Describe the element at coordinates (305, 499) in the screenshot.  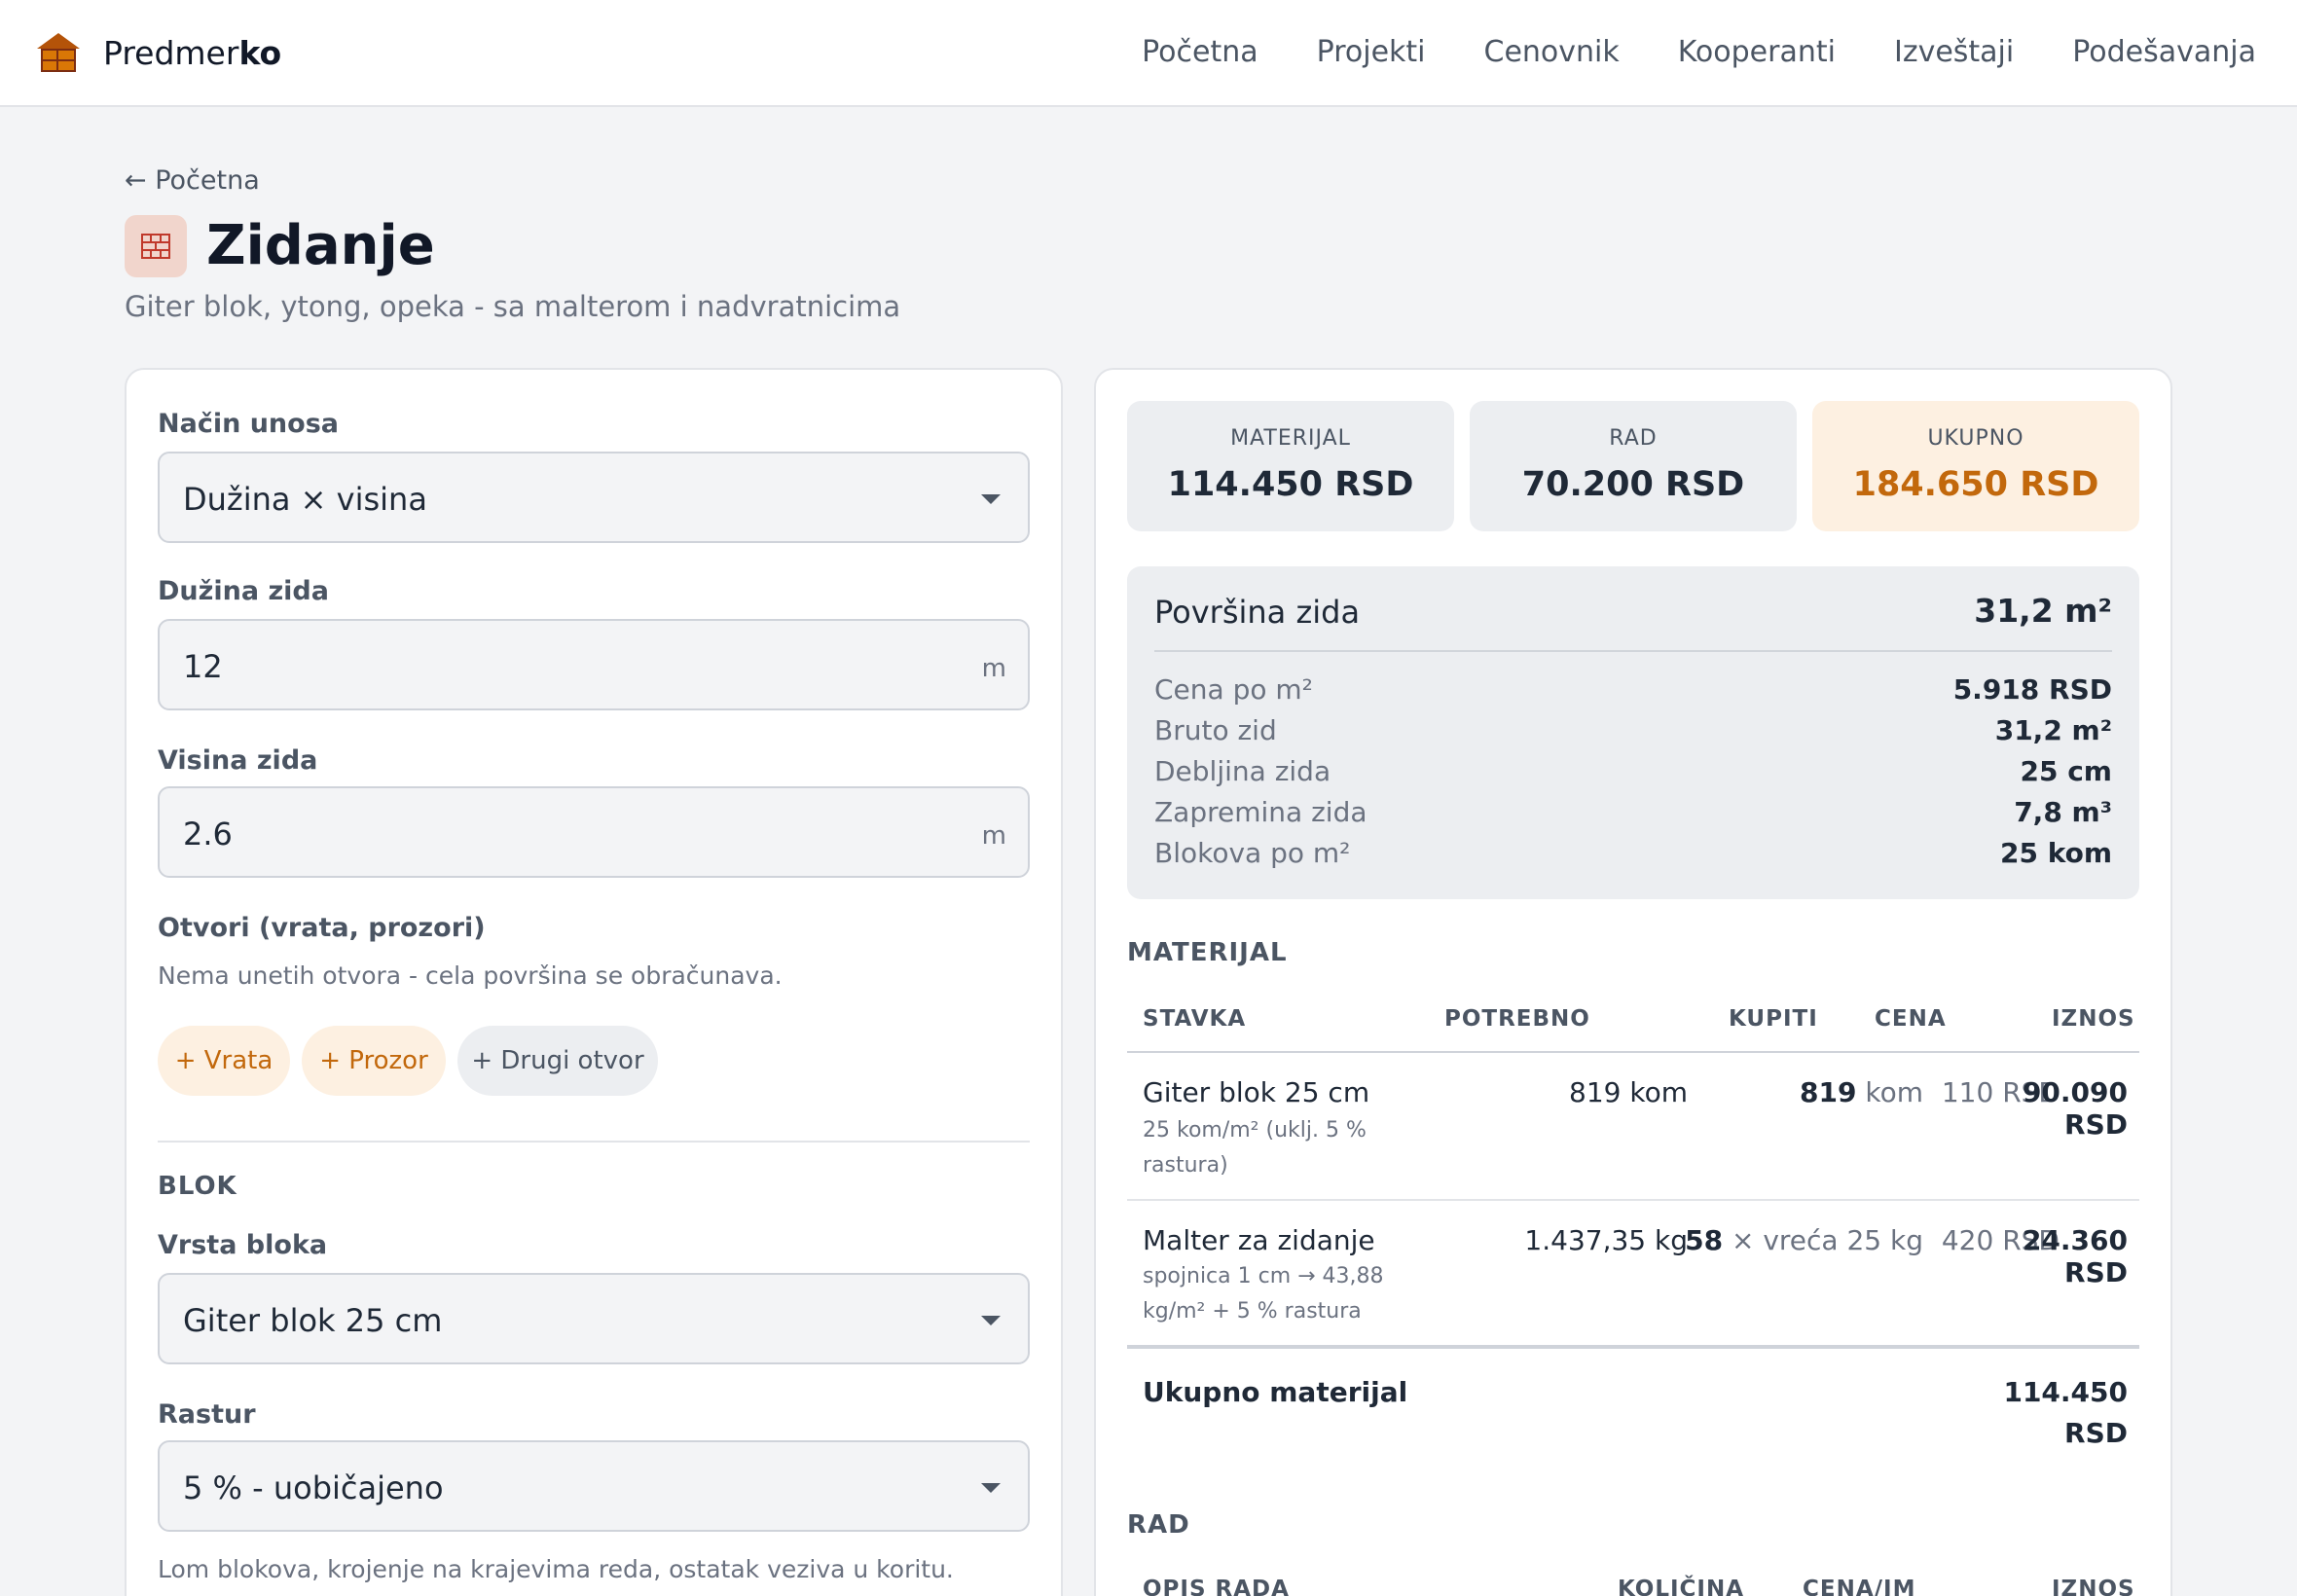
I see `input-mode-value: Dužina × visina` at that location.